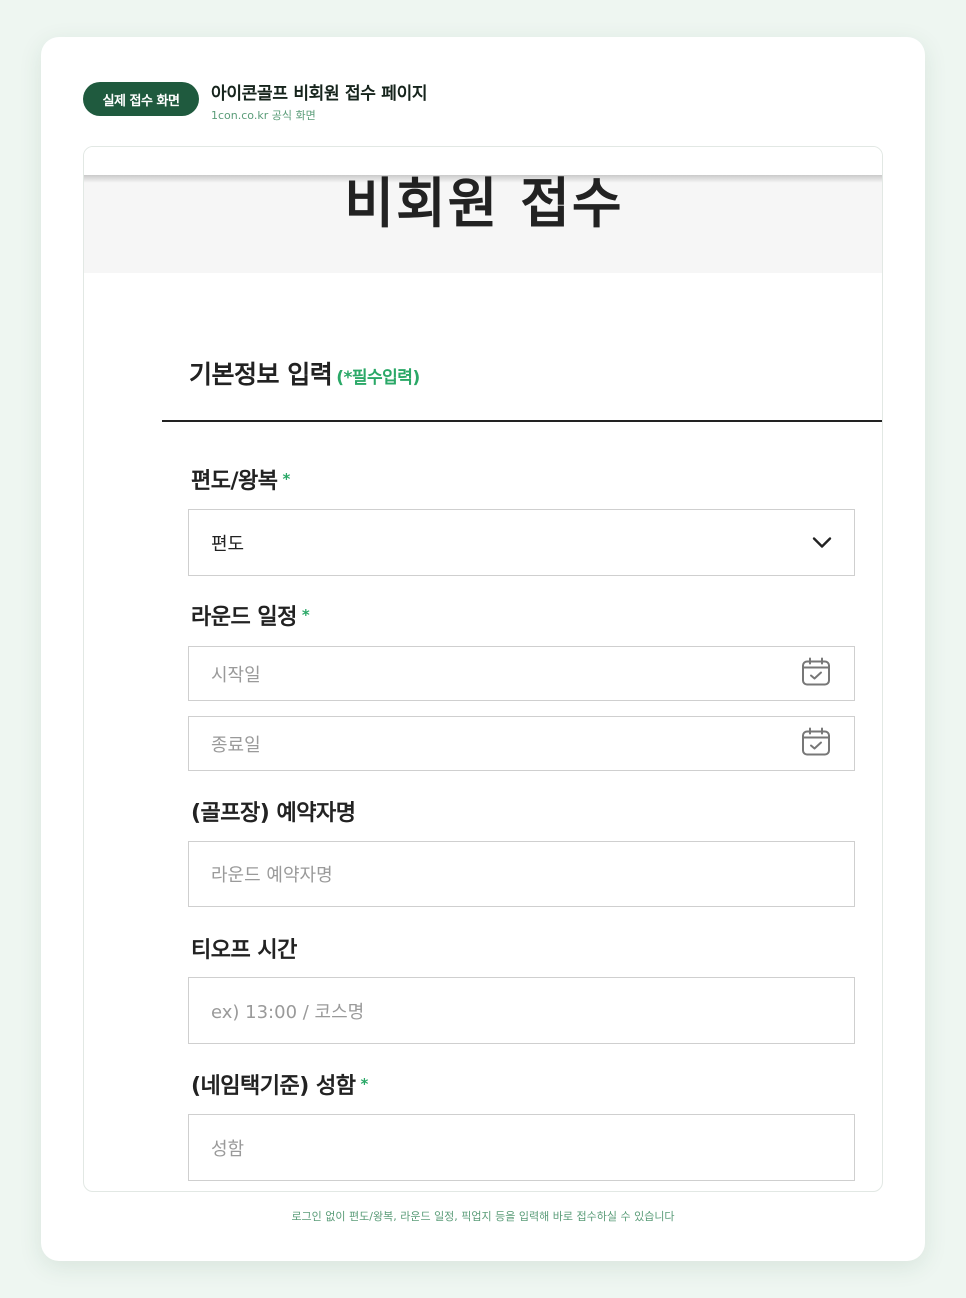  I want to click on chevron-down-icon, so click(822, 542).